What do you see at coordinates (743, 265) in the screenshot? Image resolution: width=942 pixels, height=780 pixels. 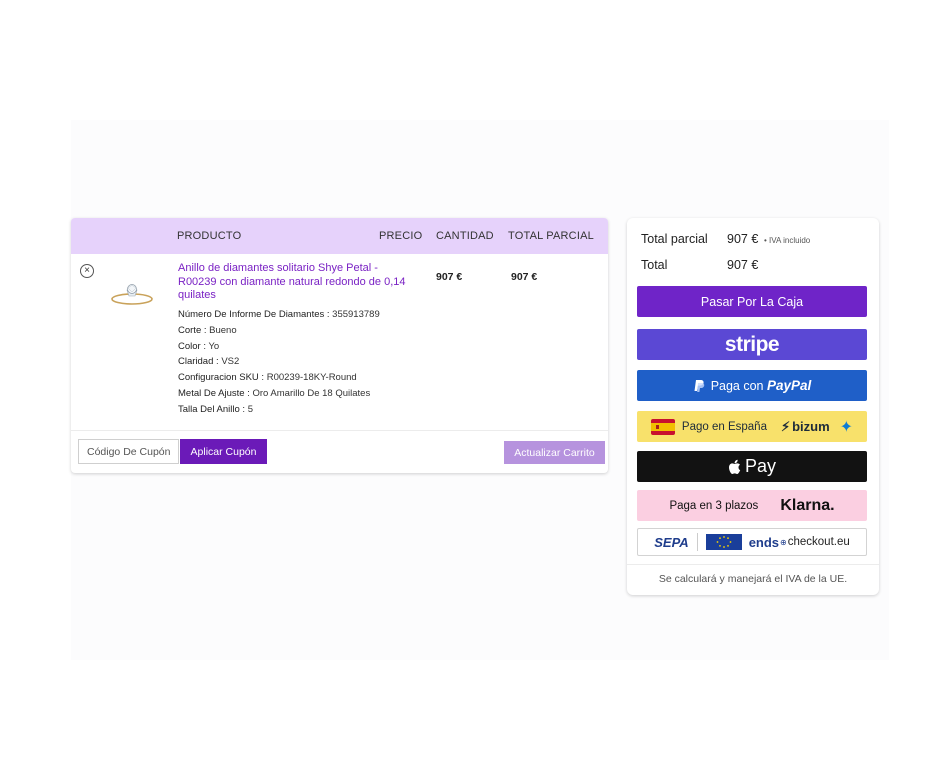 I see `total-value: 907 €` at bounding box center [743, 265].